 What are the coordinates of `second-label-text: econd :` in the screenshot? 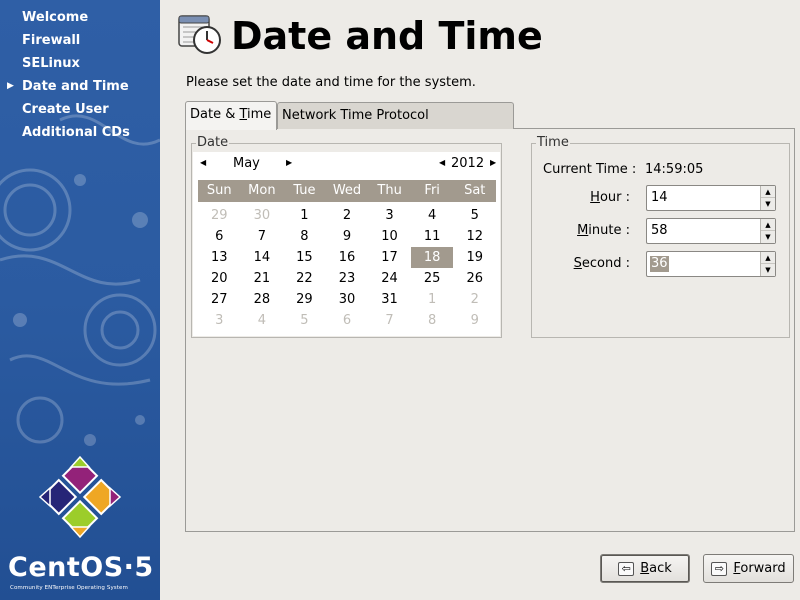 It's located at (605, 263).